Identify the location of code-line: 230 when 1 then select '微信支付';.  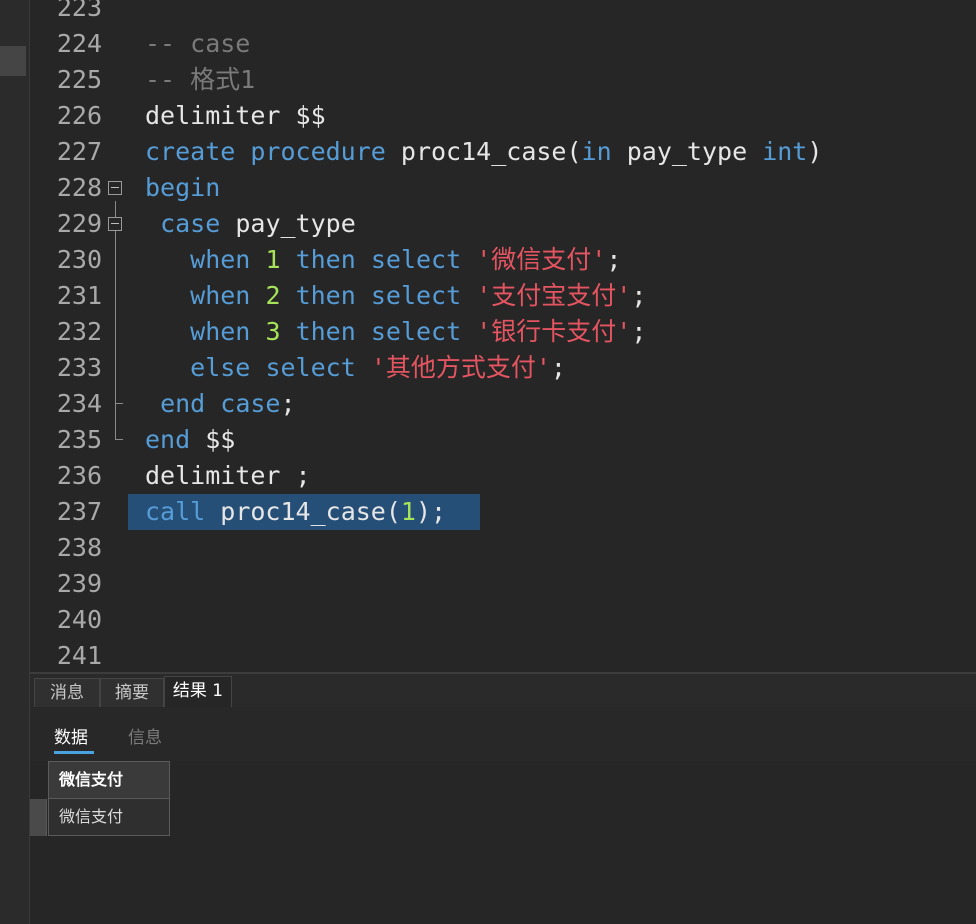
(503, 260).